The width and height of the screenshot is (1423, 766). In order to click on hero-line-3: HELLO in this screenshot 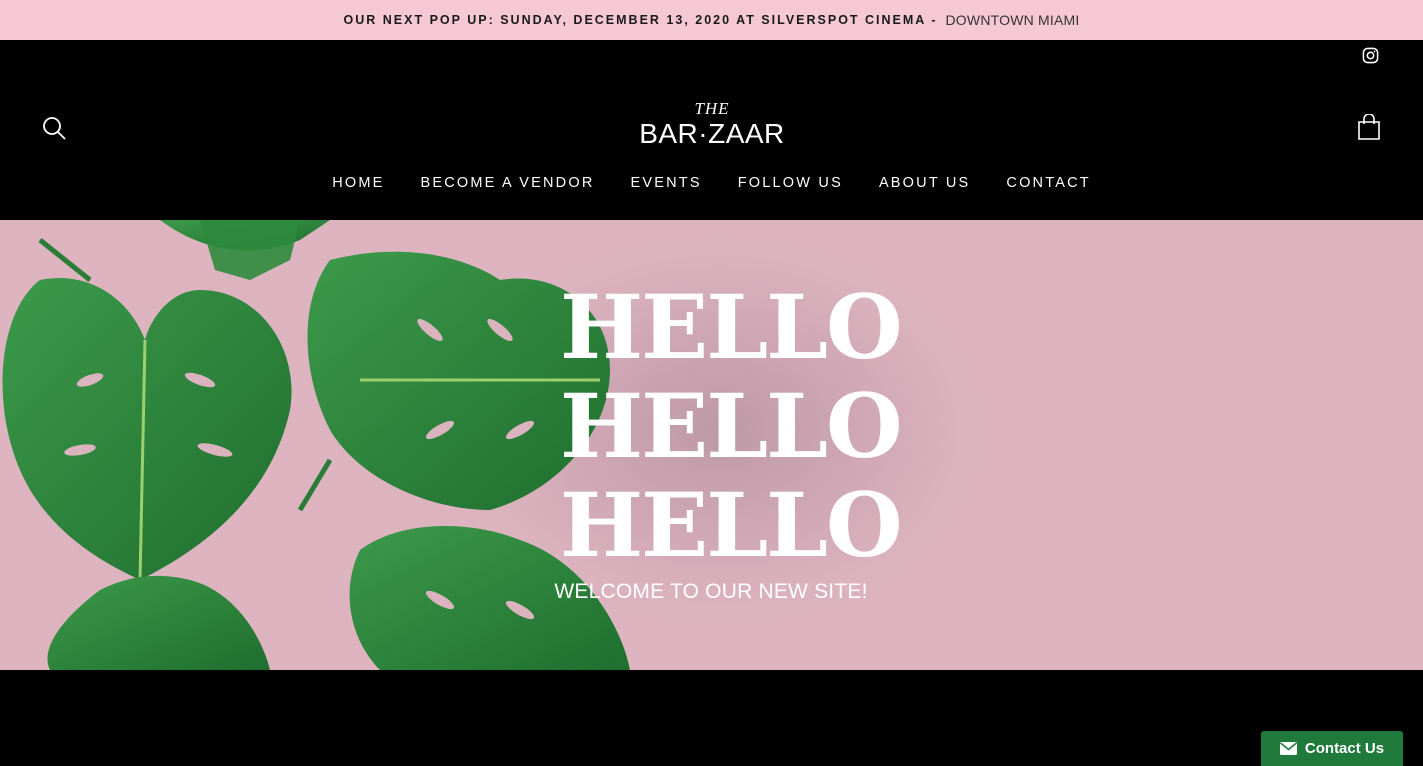, I will do `click(731, 525)`.